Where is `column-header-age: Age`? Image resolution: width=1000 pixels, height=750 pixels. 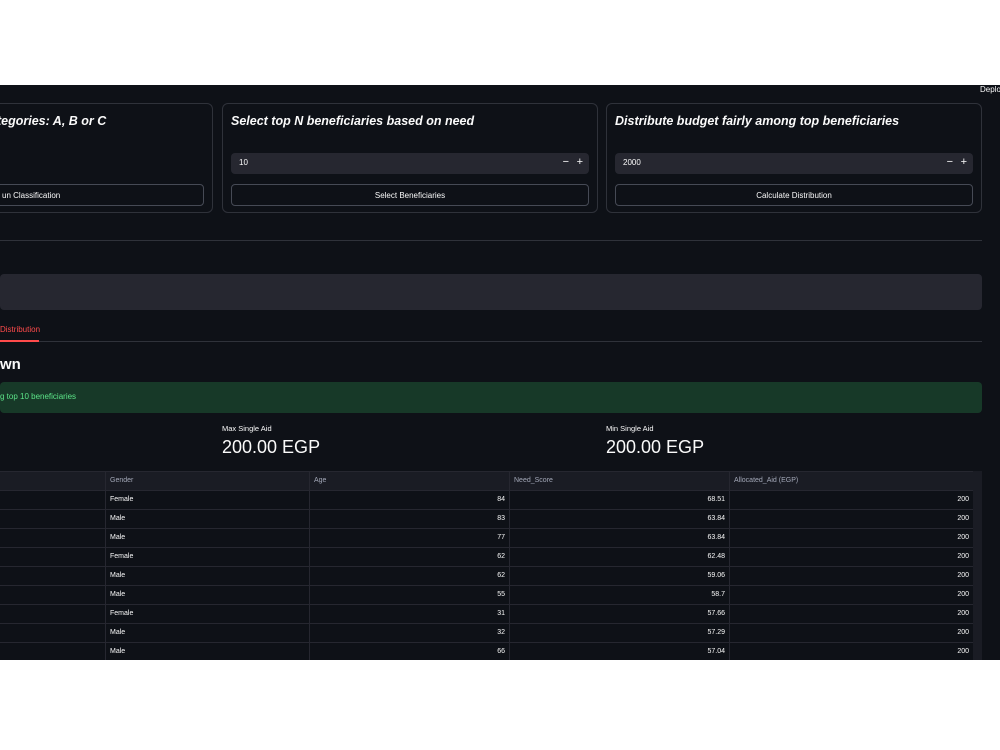
column-header-age: Age is located at coordinates (410, 481).